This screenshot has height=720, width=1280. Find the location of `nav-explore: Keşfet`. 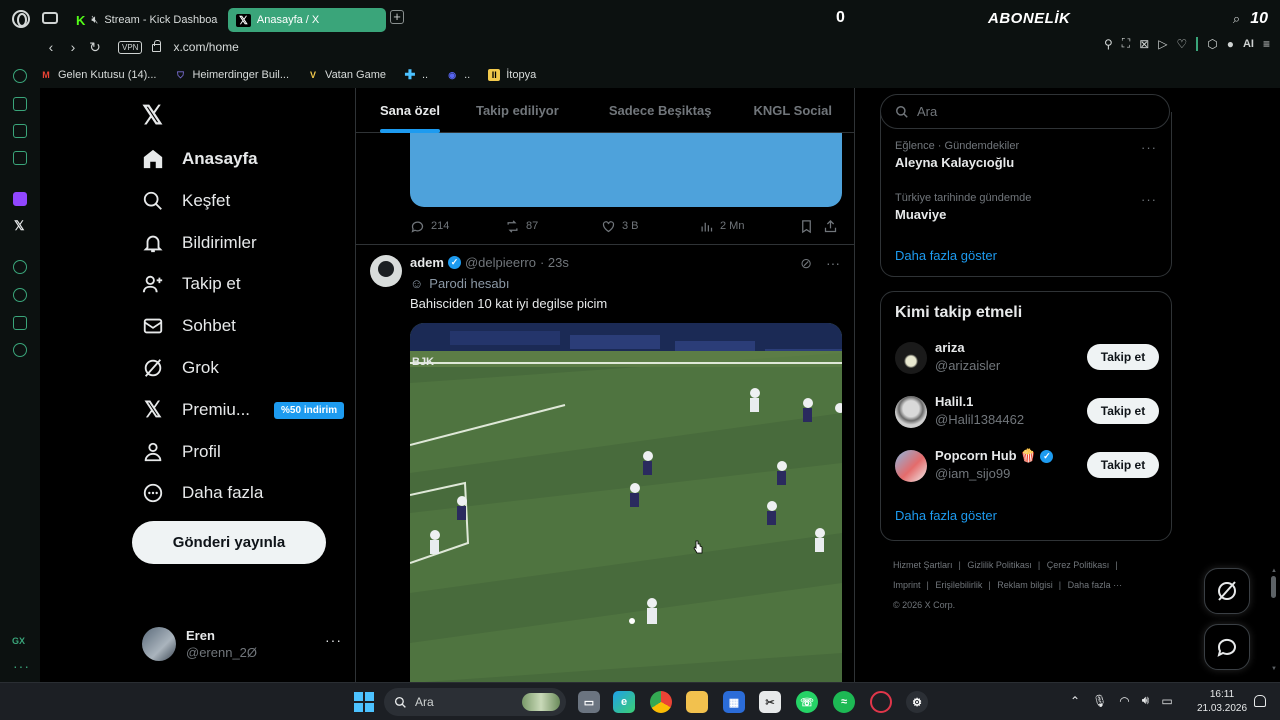

nav-explore: Keşfet is located at coordinates (186, 201).